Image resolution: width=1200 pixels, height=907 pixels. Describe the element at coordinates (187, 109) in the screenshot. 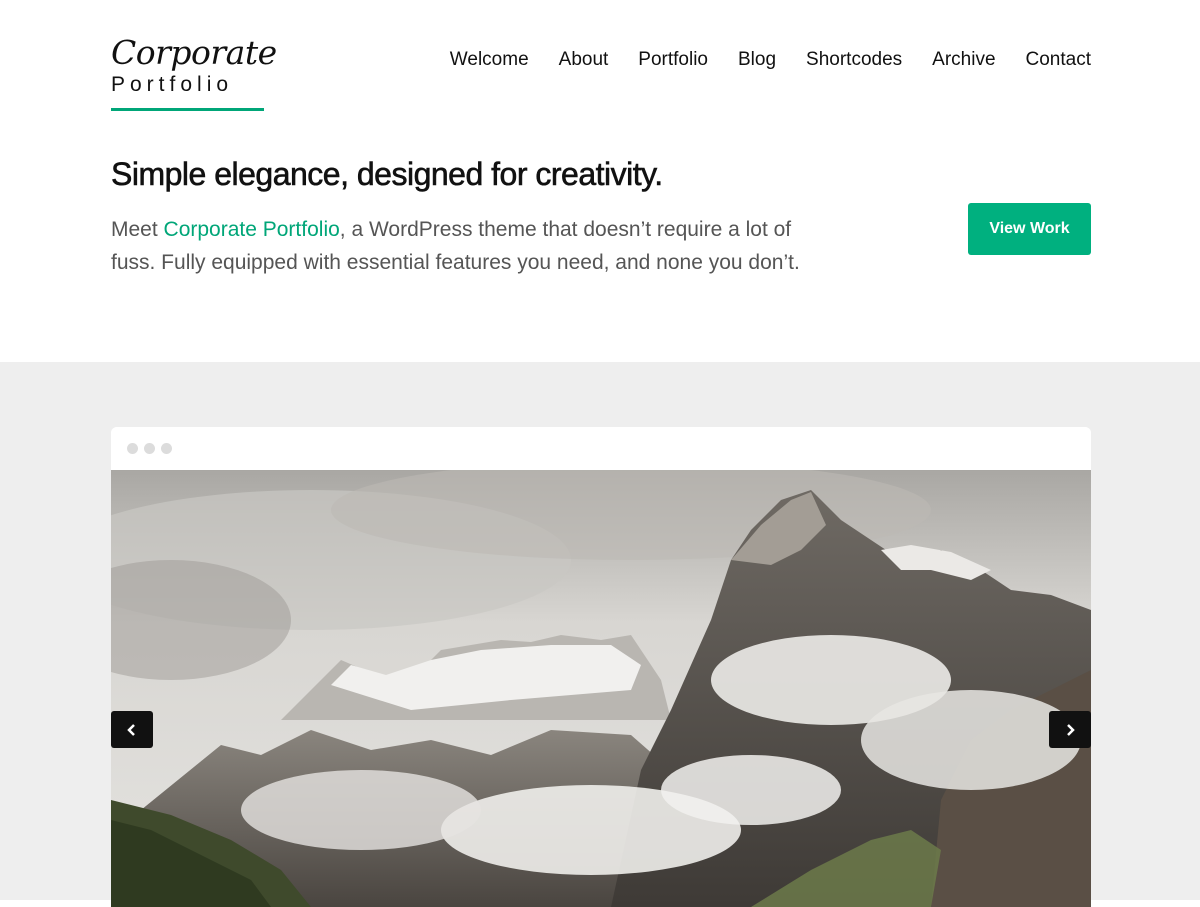

I see `logo-underline` at that location.